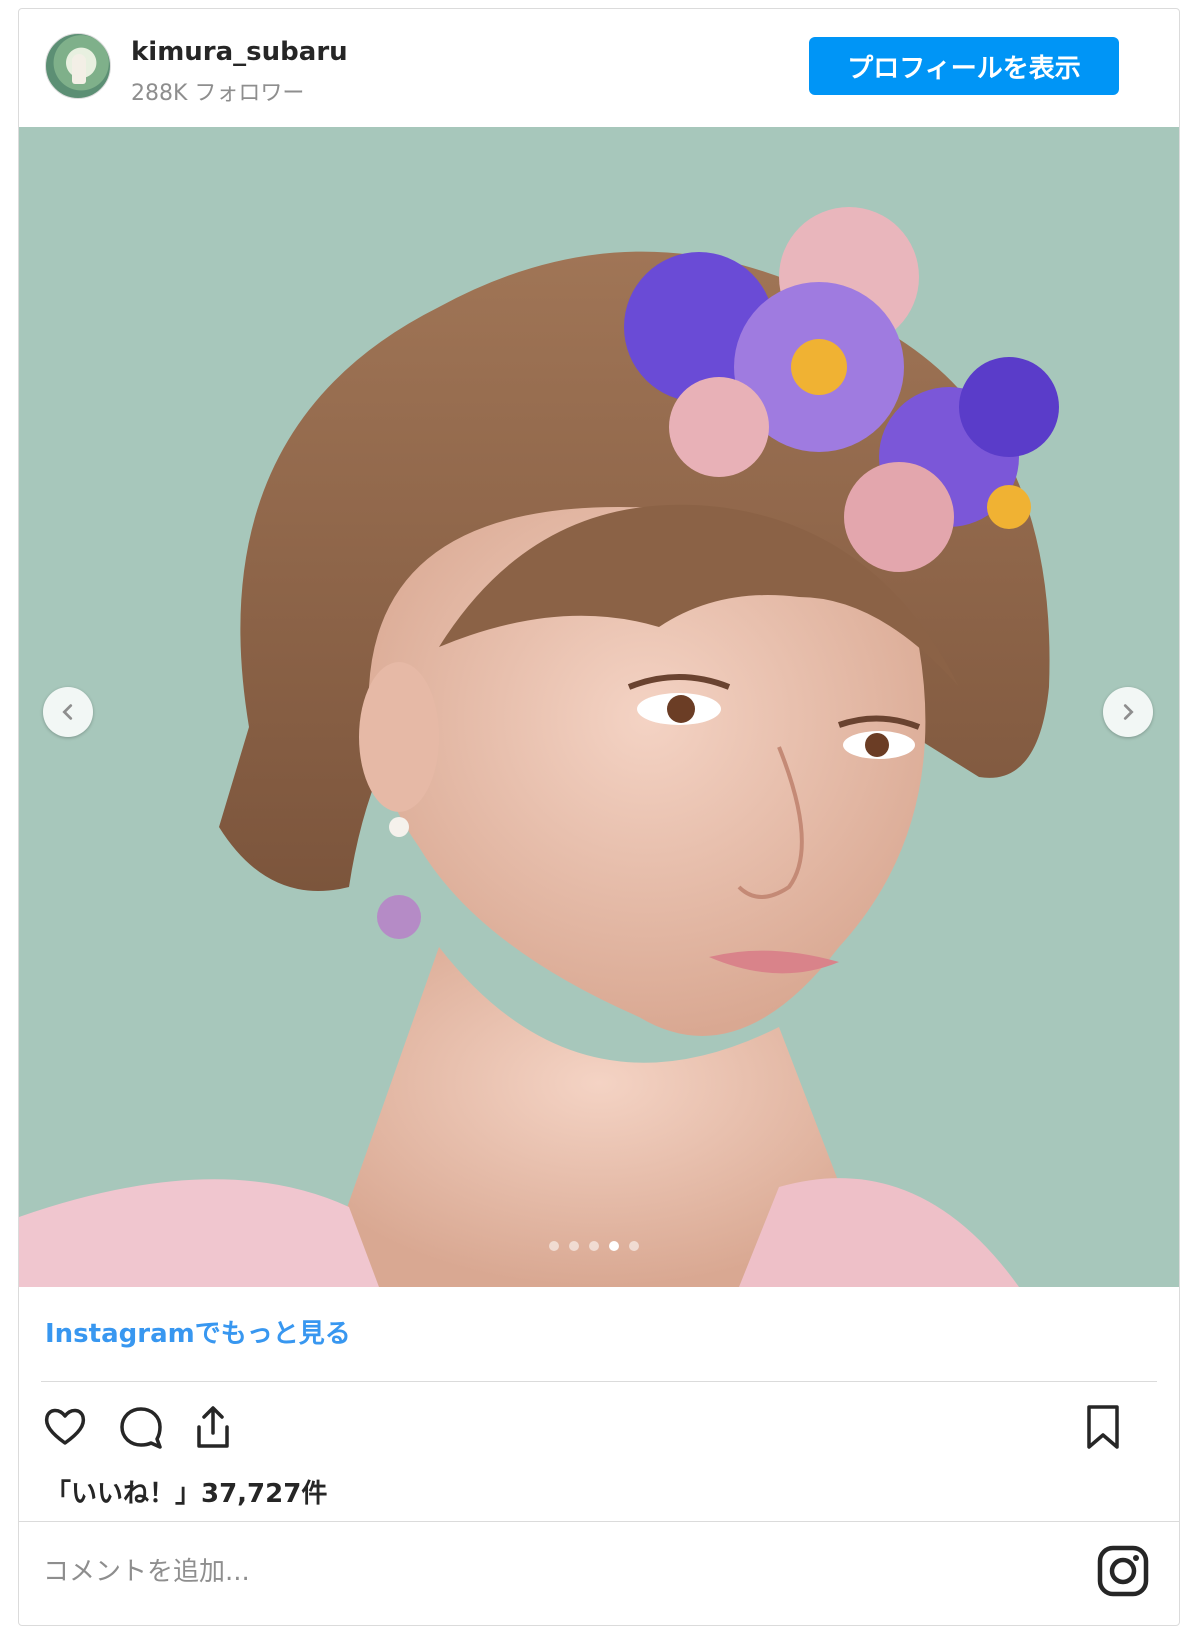 Image resolution: width=1200 pixels, height=1636 pixels. I want to click on previous-slide-button, so click(68, 712).